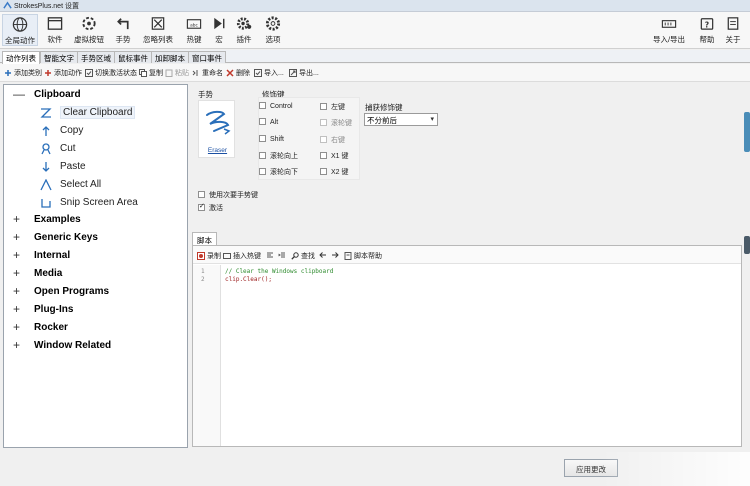 Image resolution: width=750 pixels, height=486 pixels. I want to click on shift-checkbox: Shift, so click(271, 139).